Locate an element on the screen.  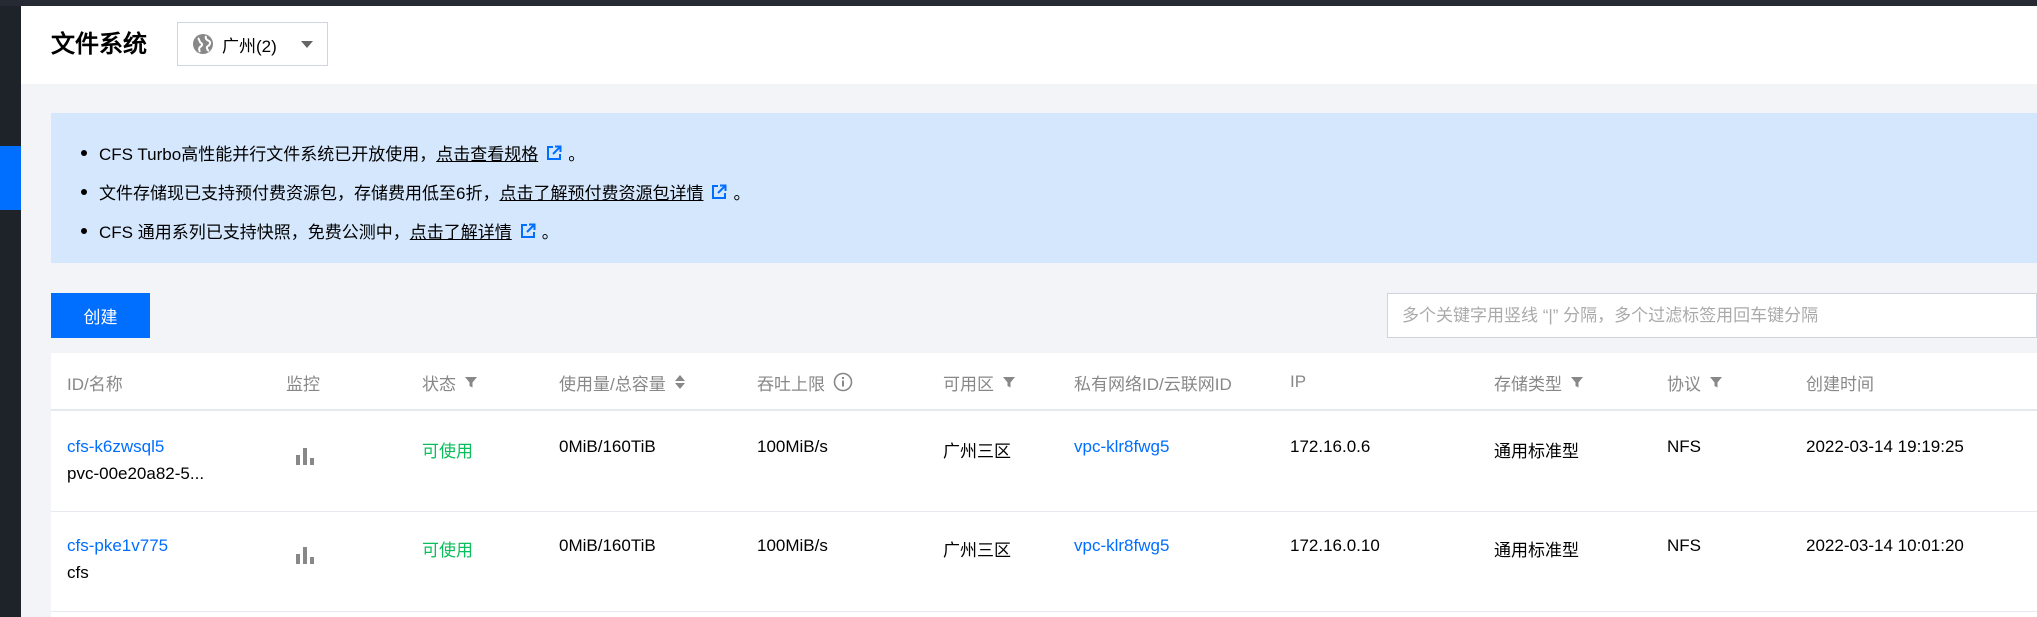
column-label: 私有网络ID/云联网ID is located at coordinates (1153, 384).